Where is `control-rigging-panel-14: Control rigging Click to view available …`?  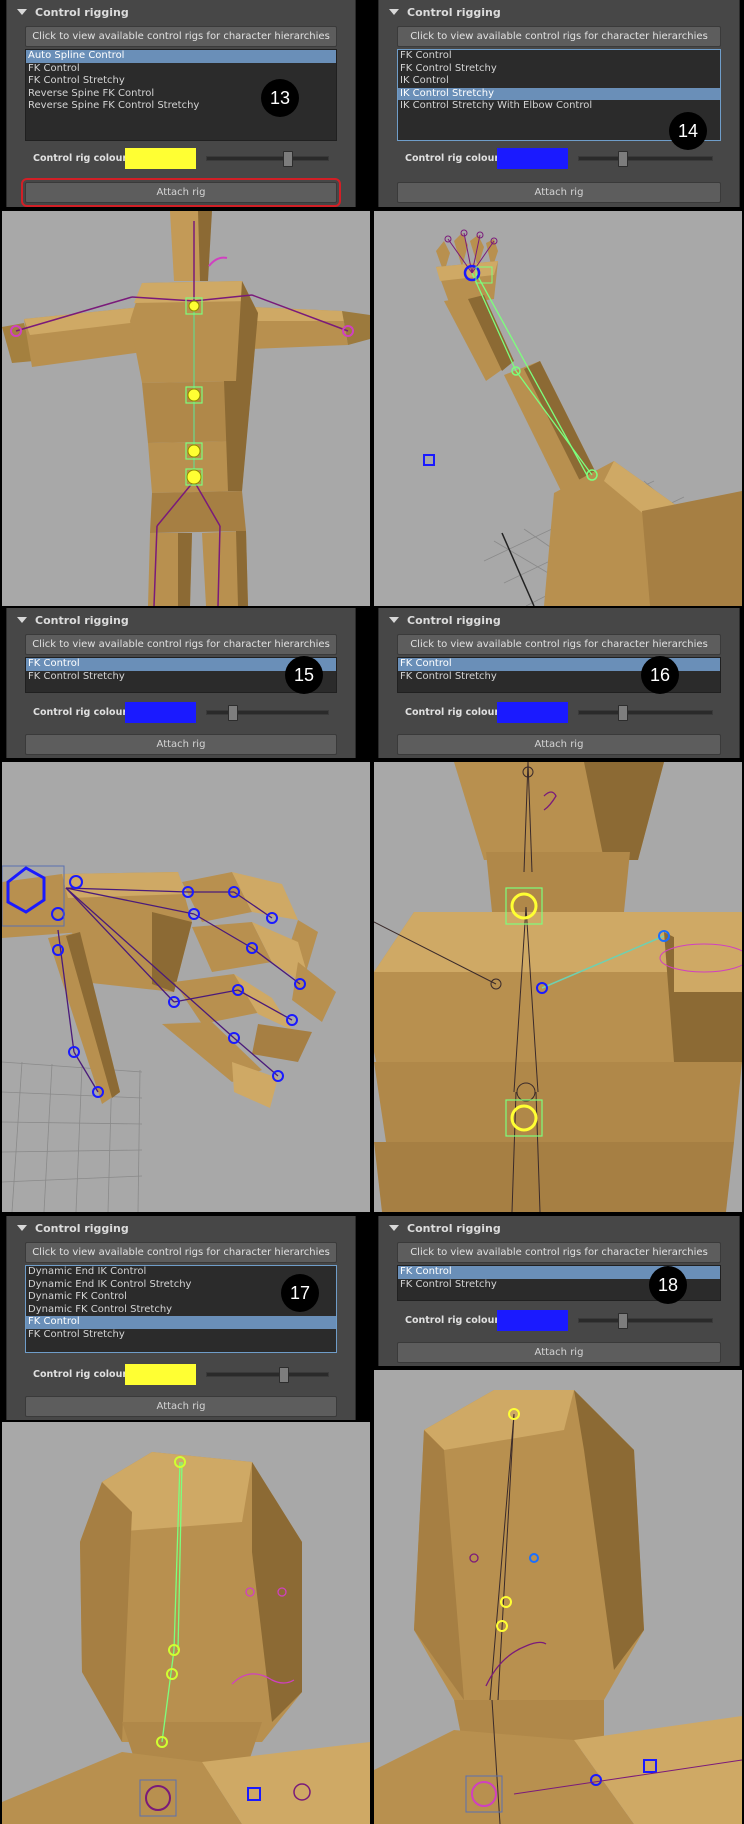
control-rigging-panel-14: Control rigging Click to view available … is located at coordinates (559, 103).